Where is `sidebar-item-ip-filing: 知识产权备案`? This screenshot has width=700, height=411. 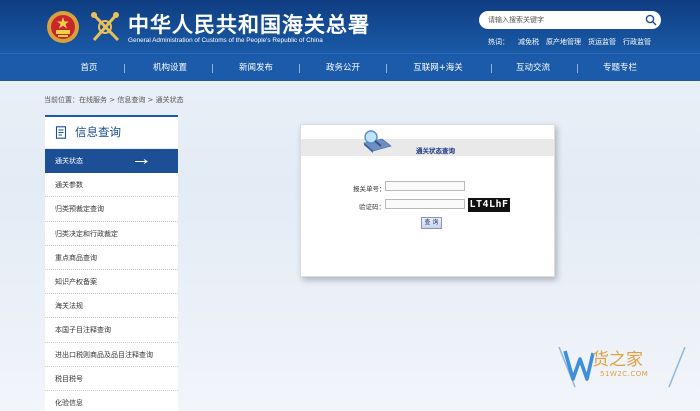
sidebar-item-ip-filing: 知识产权备案 is located at coordinates (111, 282).